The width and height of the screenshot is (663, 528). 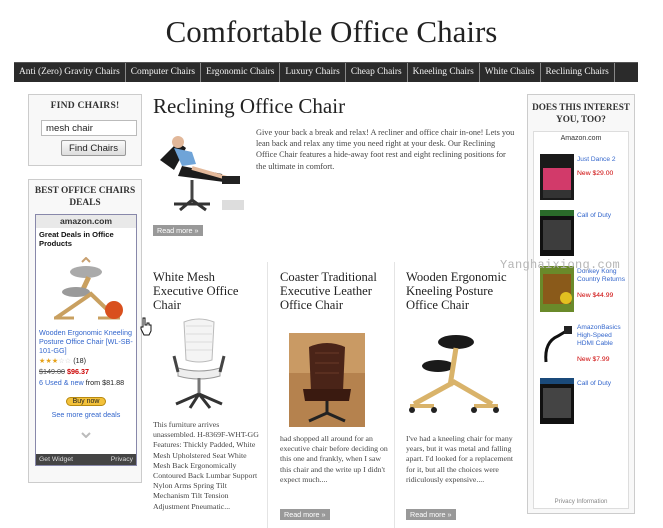 What do you see at coordinates (313, 72) in the screenshot?
I see `nav-item-luxury: Luxury Chairs` at bounding box center [313, 72].